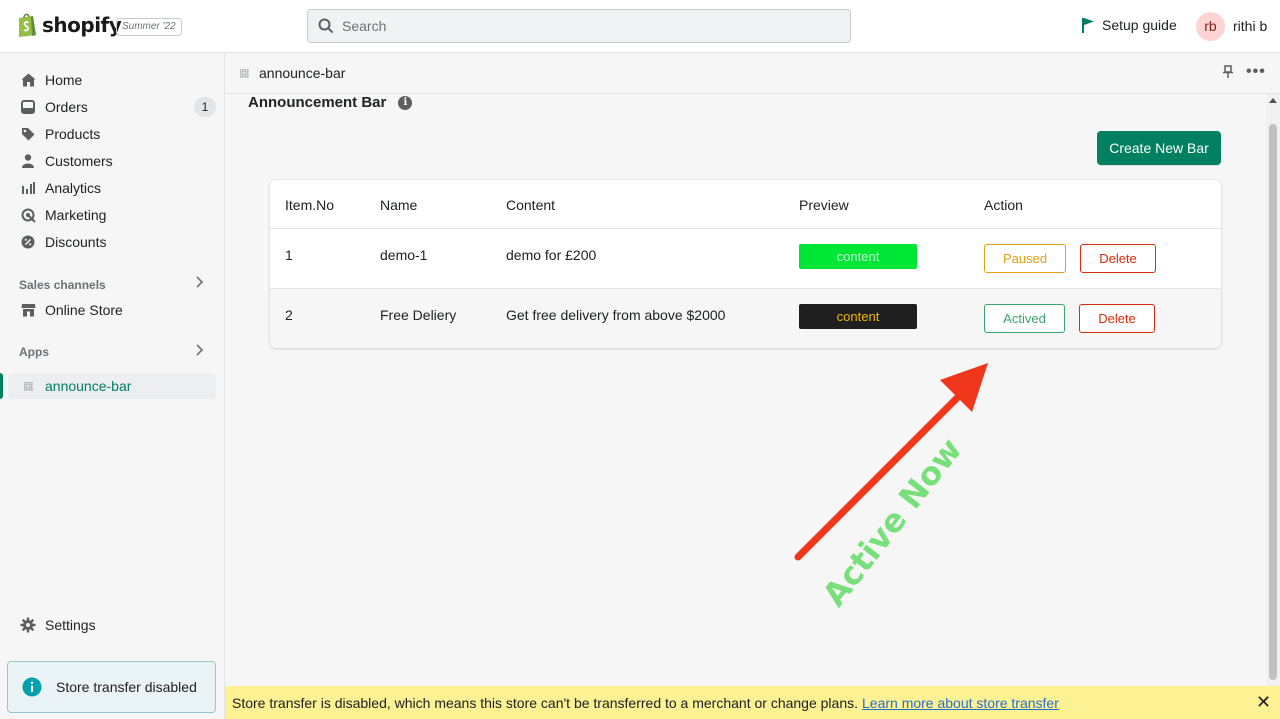  I want to click on discount-icon, so click(28, 242).